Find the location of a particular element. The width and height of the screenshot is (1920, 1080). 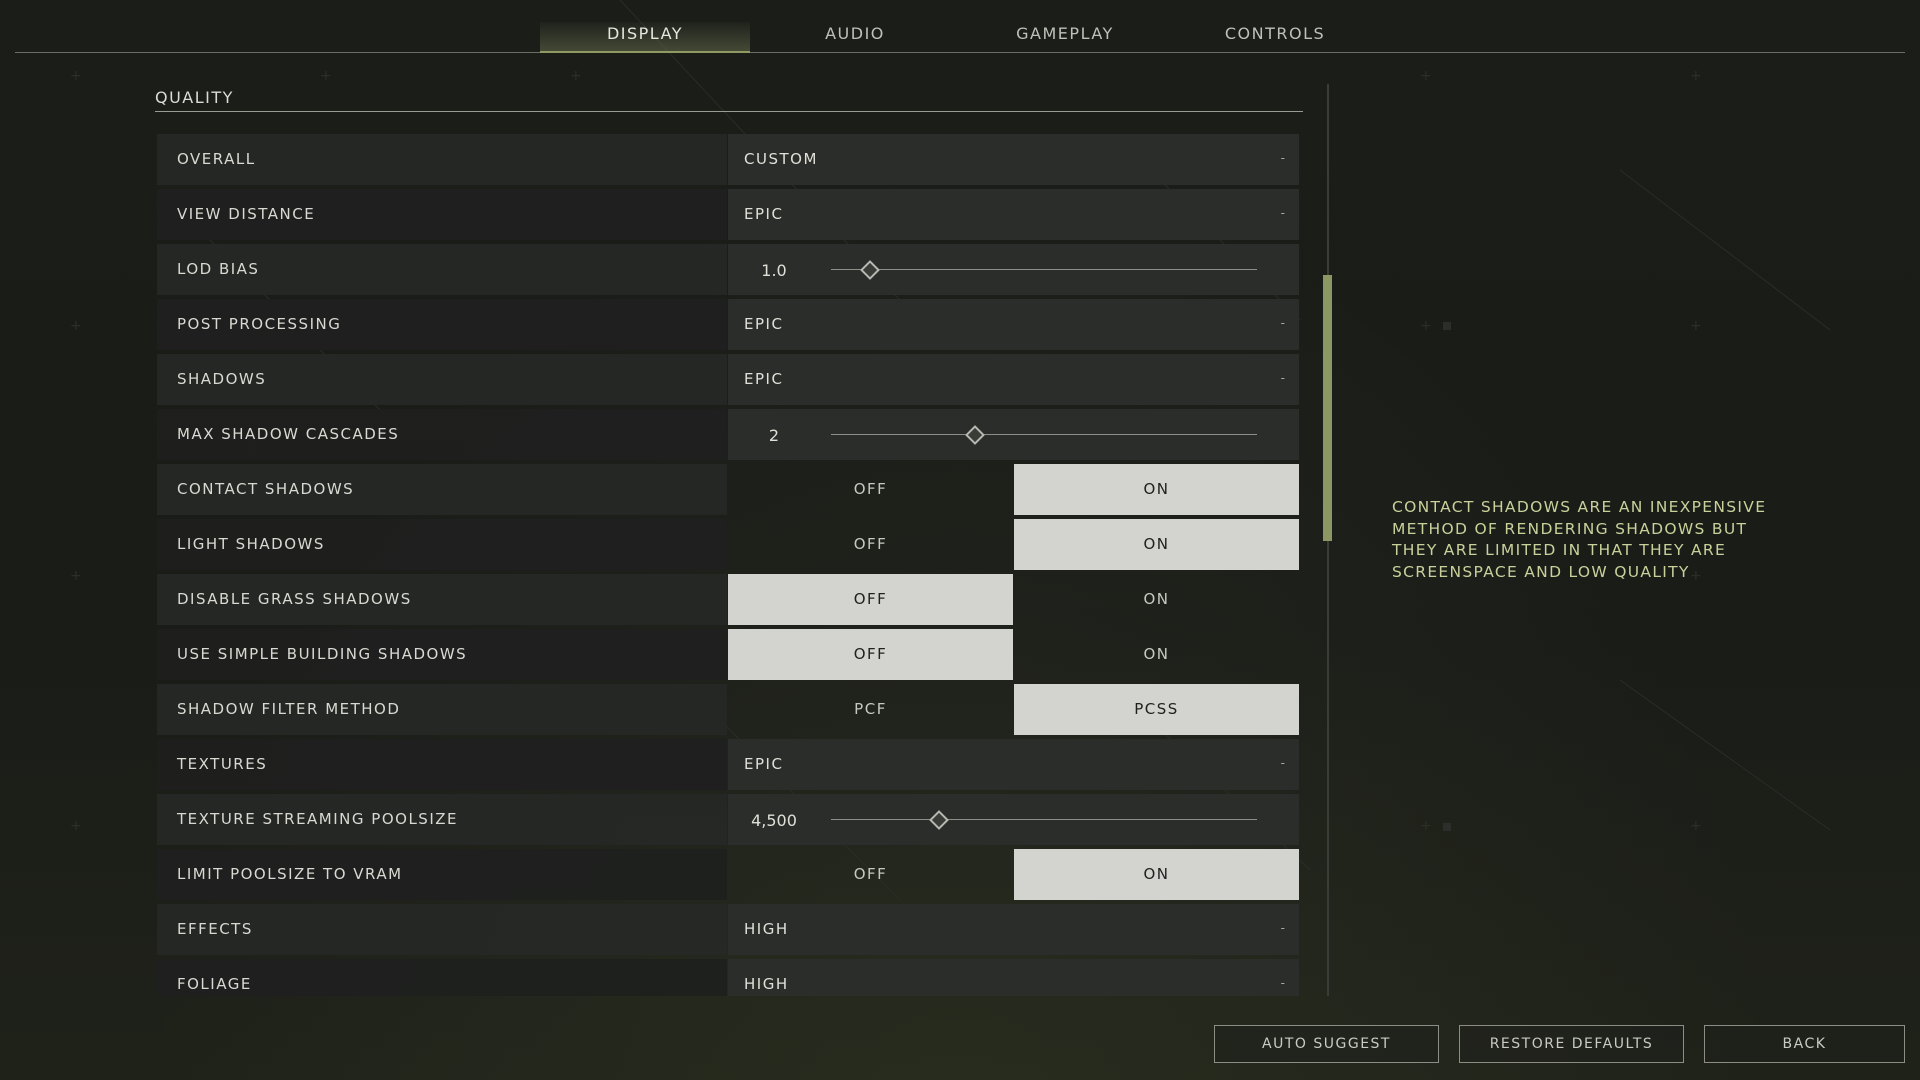

scrollbar-thumb is located at coordinates (1327, 408).